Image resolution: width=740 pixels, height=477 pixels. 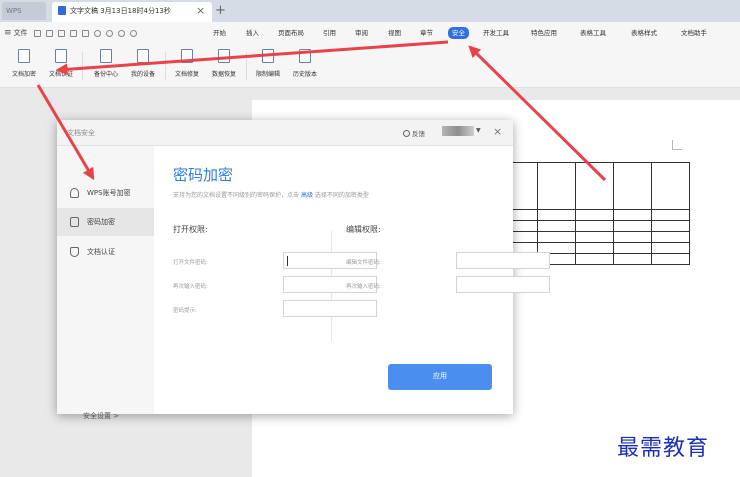 I want to click on menu-tab-page-layout: 页面布局, so click(x=291, y=33).